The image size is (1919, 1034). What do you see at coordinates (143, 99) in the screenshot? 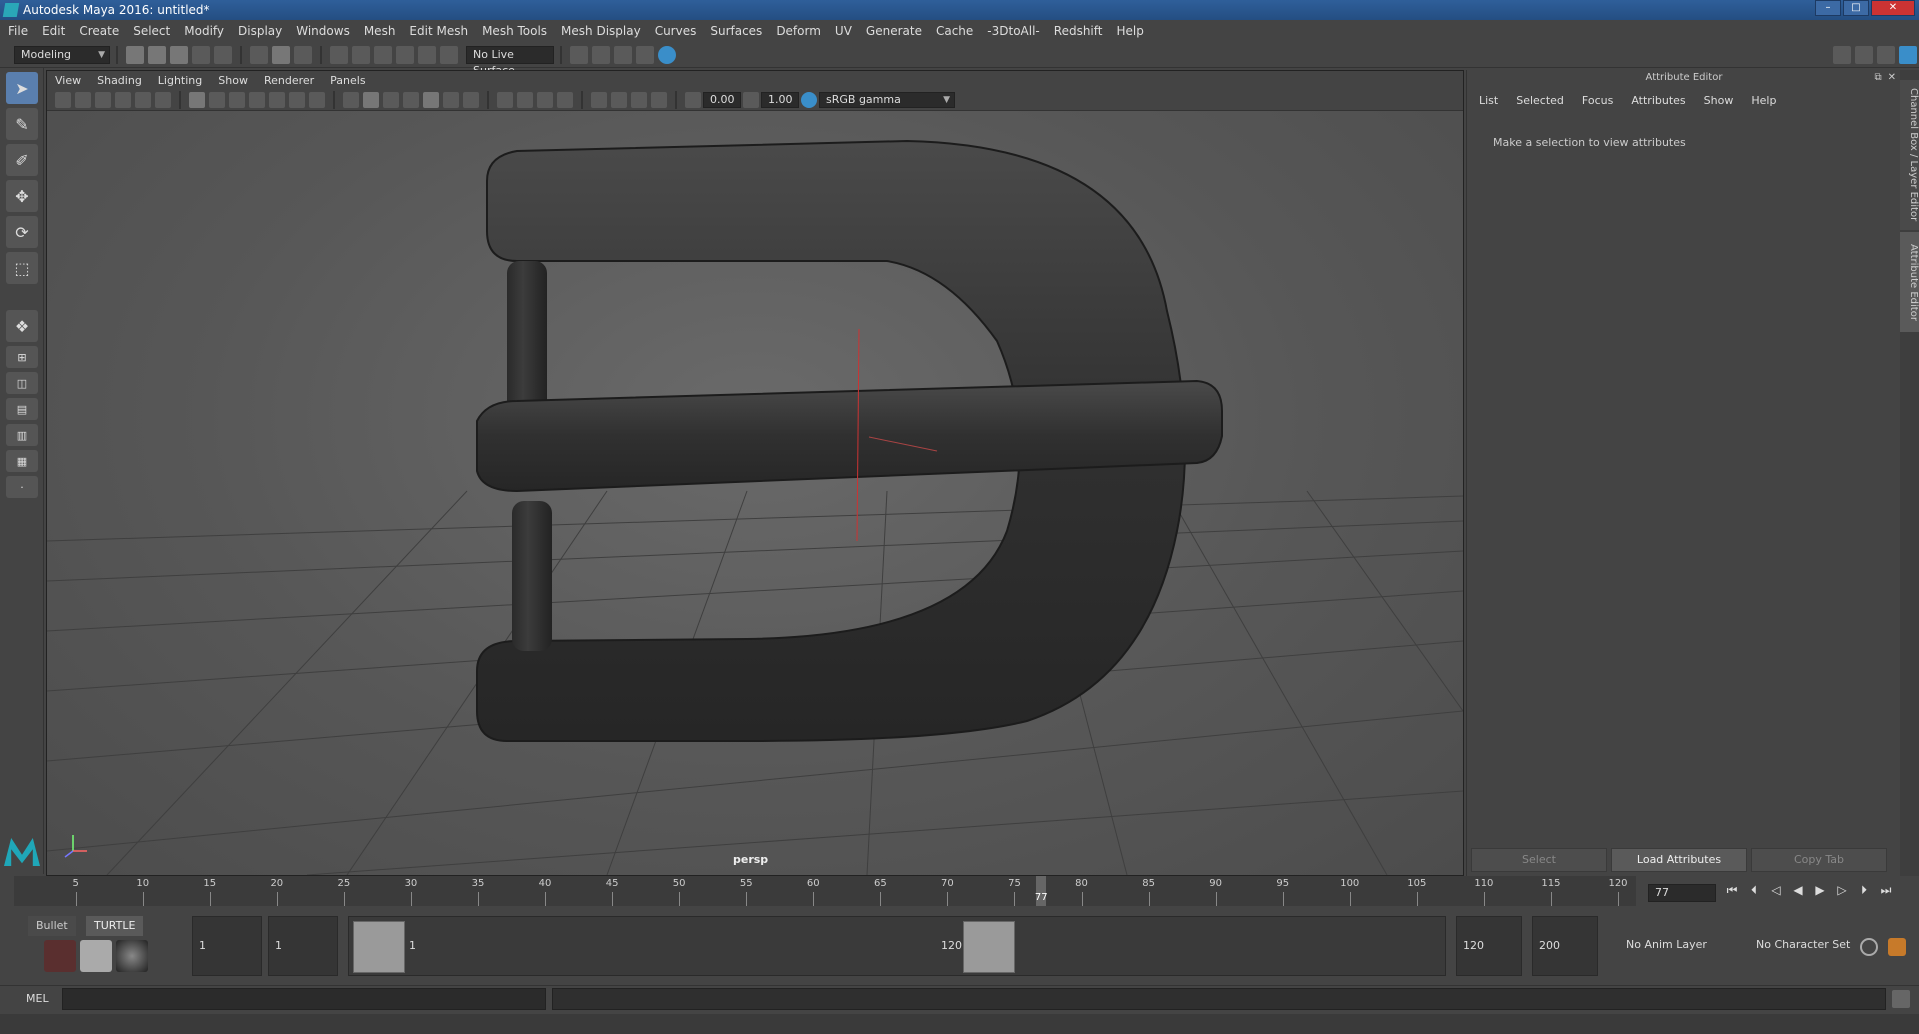
I see `2d-pan-icon` at bounding box center [143, 99].